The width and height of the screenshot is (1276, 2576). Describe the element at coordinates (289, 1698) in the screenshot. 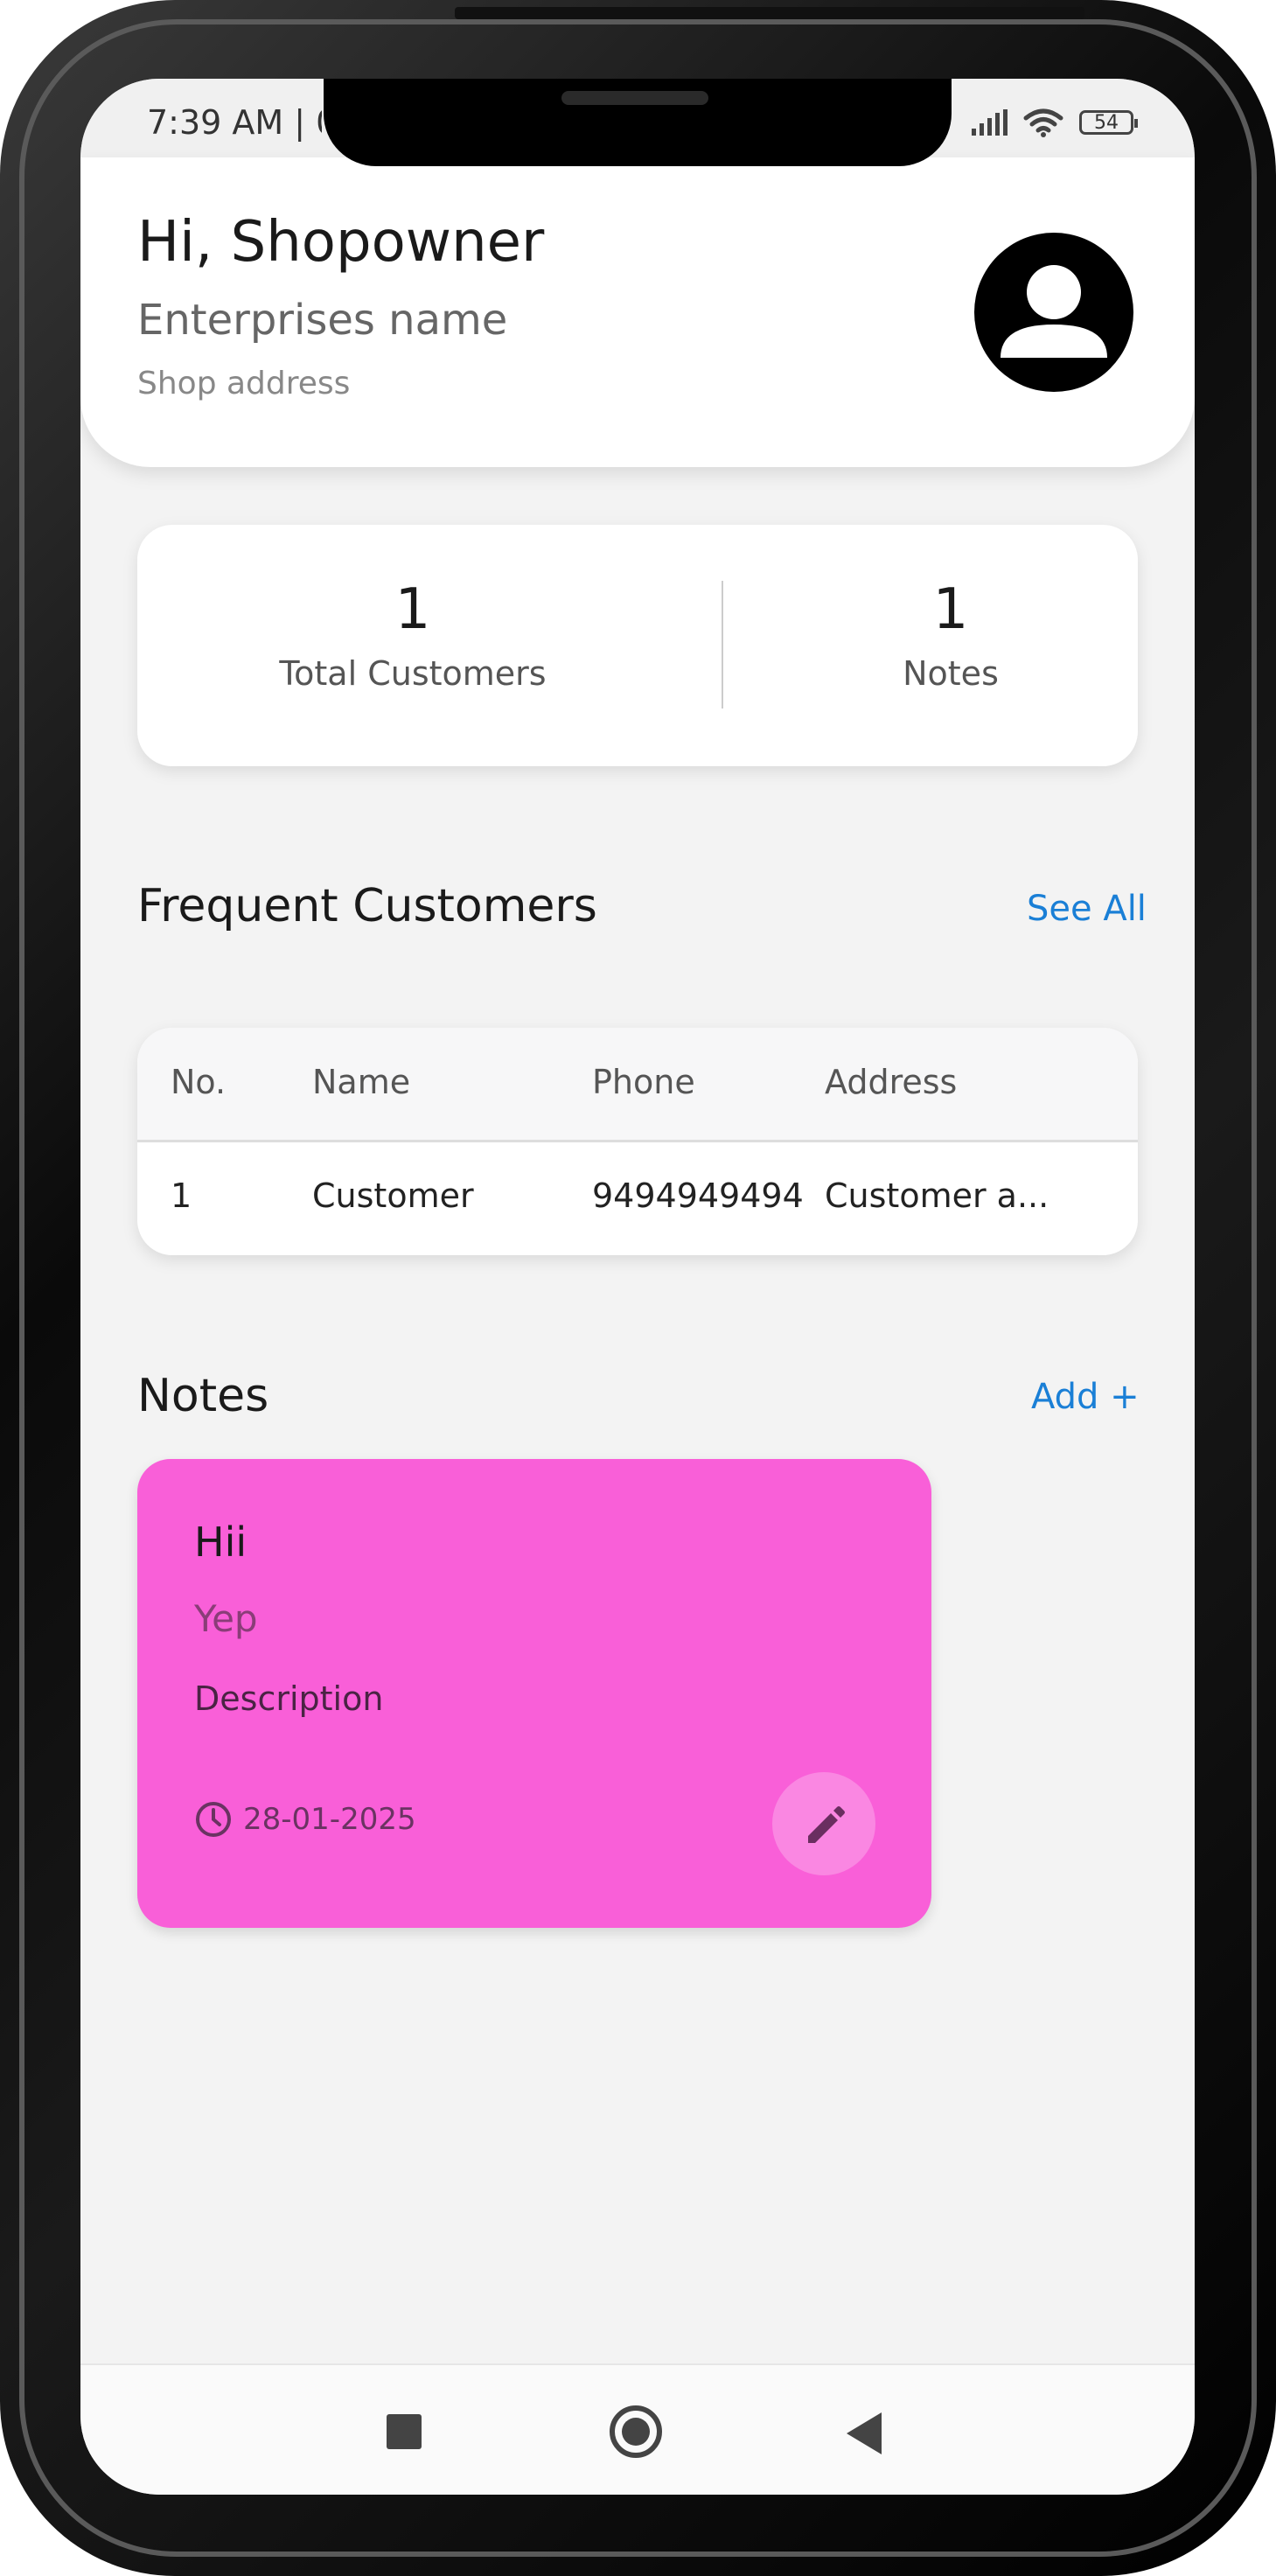

I see `note-description: Description` at that location.